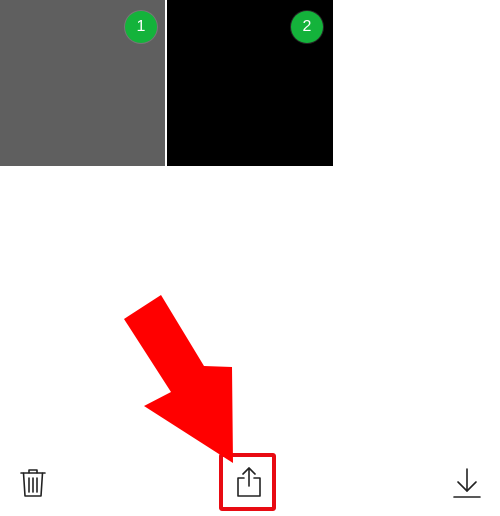 This screenshot has height=516, width=500. I want to click on download-button, so click(467, 483).